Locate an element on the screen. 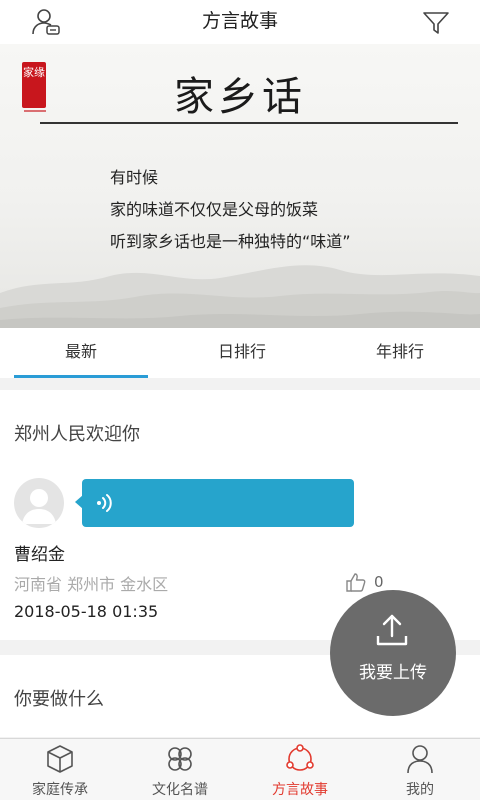  default-avatar-icon is located at coordinates (39, 506).